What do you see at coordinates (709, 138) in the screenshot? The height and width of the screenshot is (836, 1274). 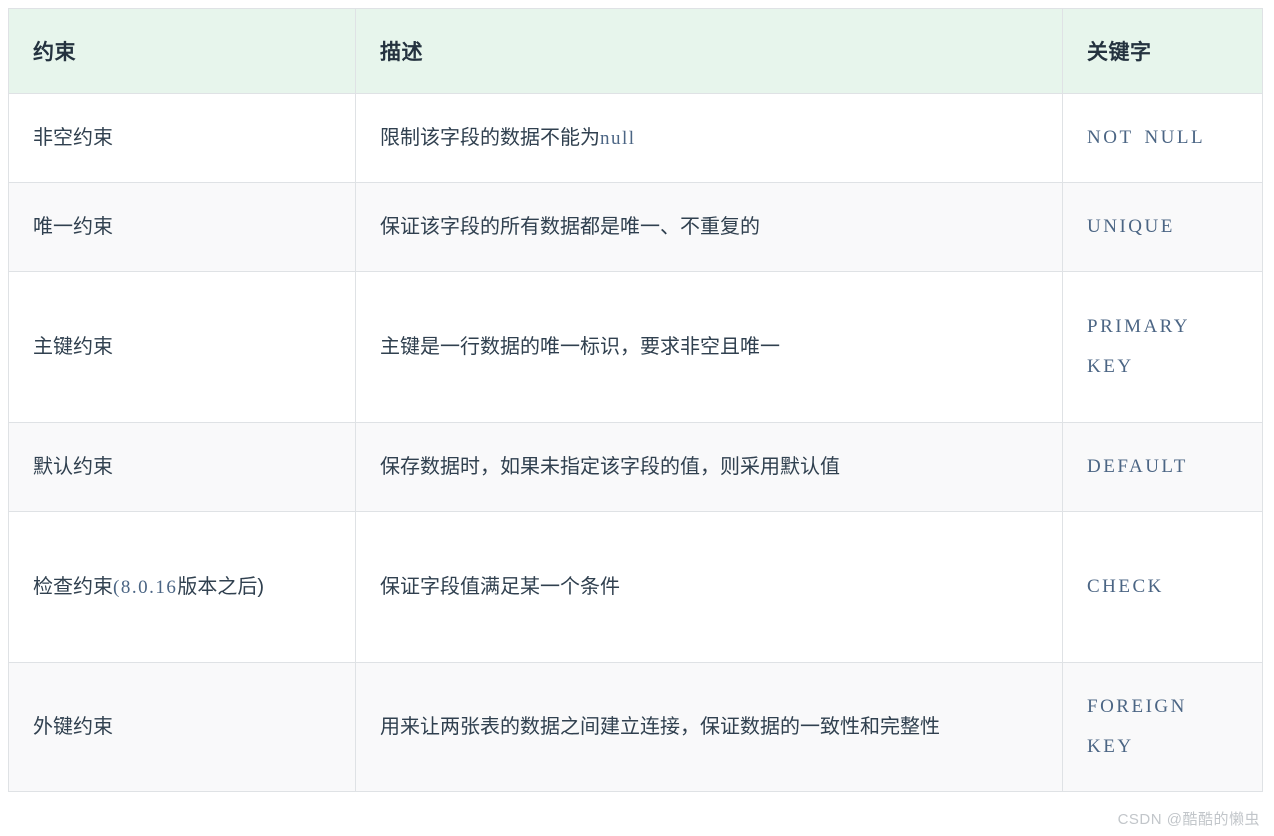 I see `cell-description: 限制该字段的数据不能为null` at bounding box center [709, 138].